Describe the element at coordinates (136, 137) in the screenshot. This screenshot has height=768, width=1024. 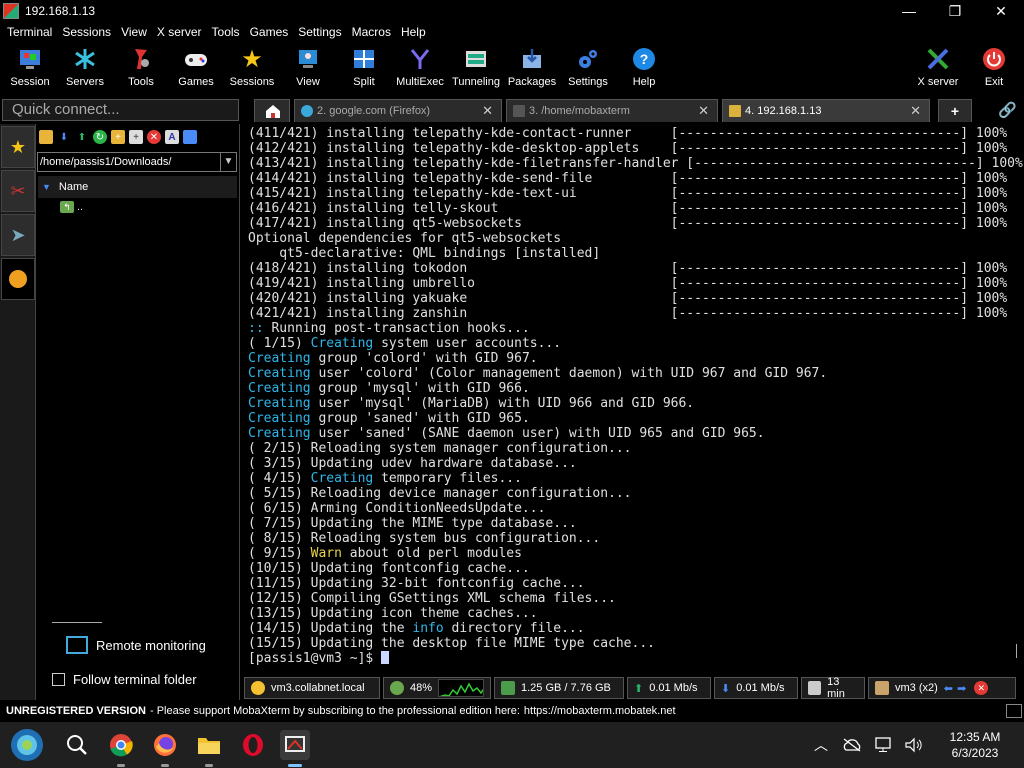
I see `new-file-icon: +` at that location.